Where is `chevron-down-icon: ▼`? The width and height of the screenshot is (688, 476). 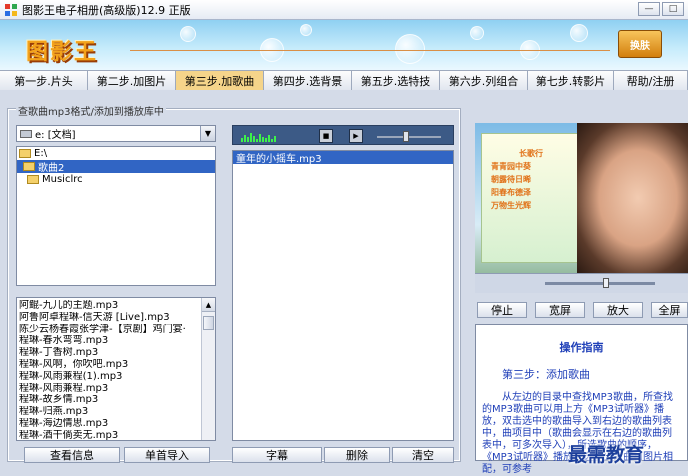 chevron-down-icon: ▼ is located at coordinates (207, 133).